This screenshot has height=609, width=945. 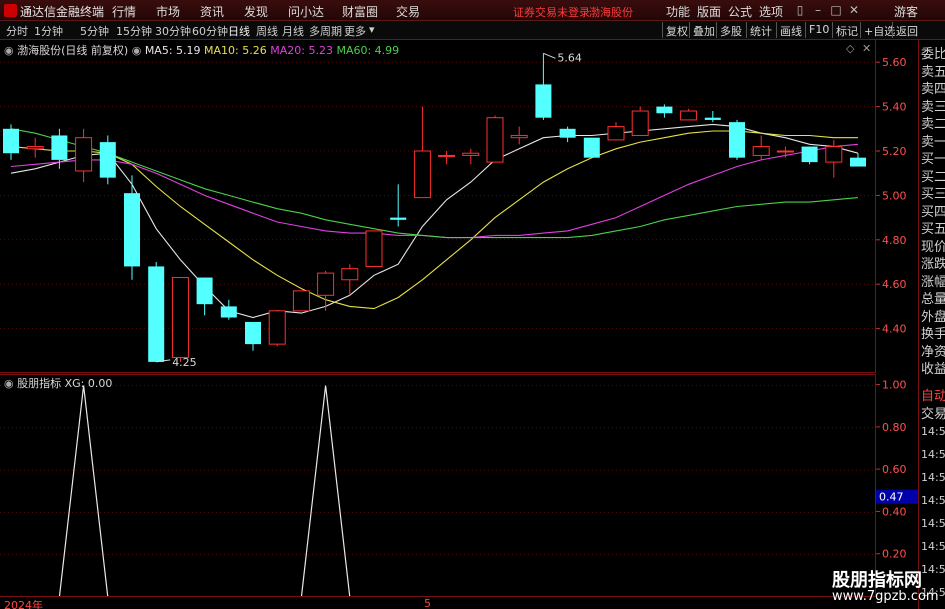 I want to click on menu-options: 选项, so click(x=771, y=11).